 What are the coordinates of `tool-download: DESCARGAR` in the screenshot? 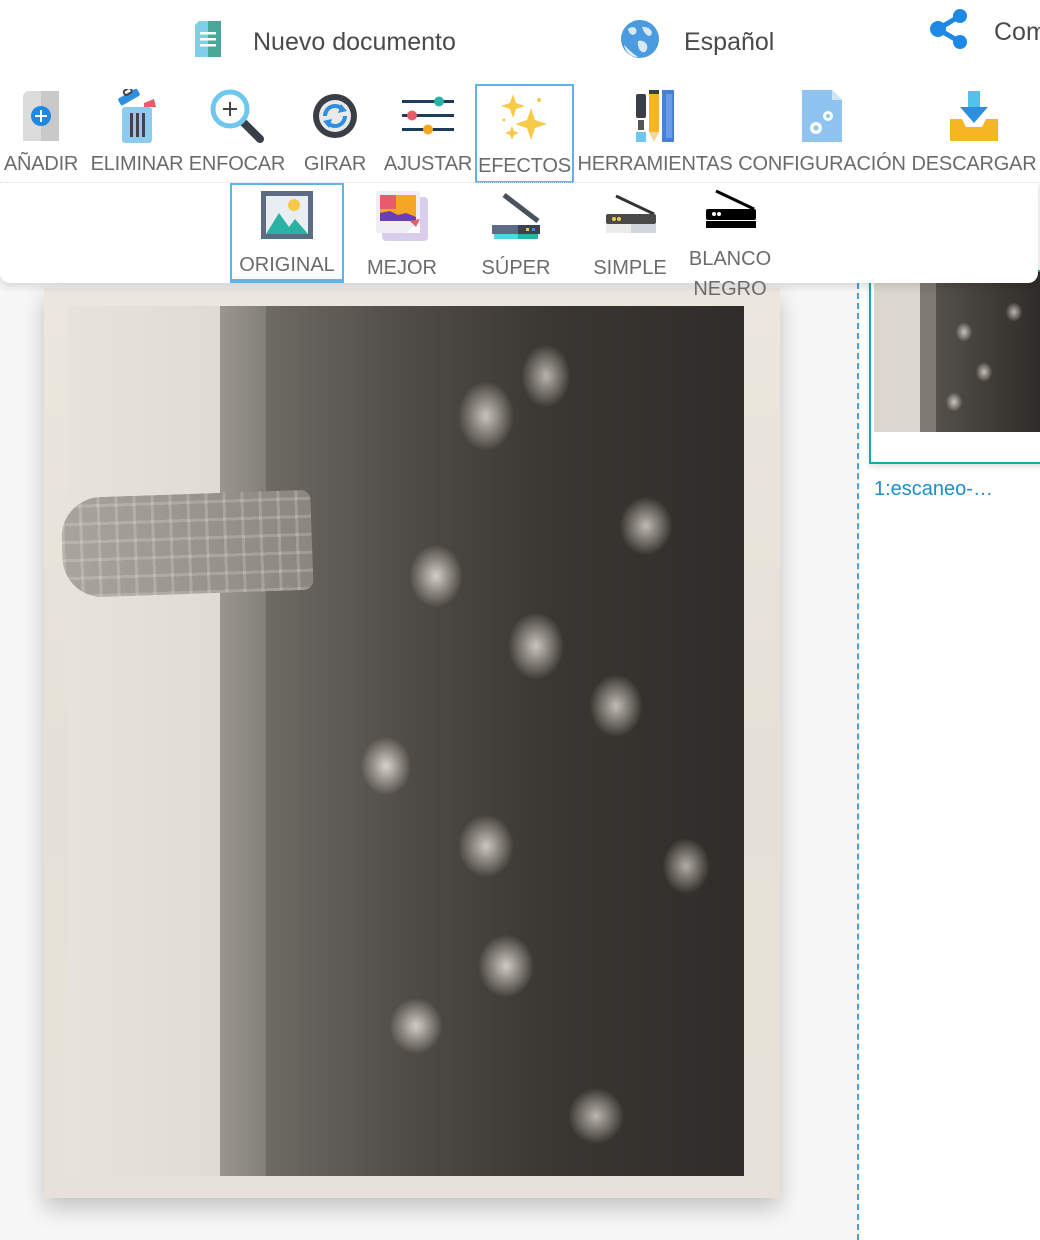 It's located at (974, 134).